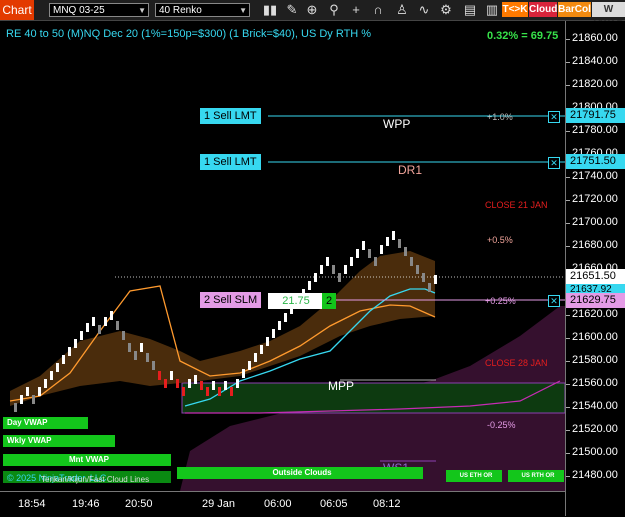 This screenshot has height=517, width=625. Describe the element at coordinates (595, 314) in the screenshot. I see `price-tick-label: 21620.00` at that location.